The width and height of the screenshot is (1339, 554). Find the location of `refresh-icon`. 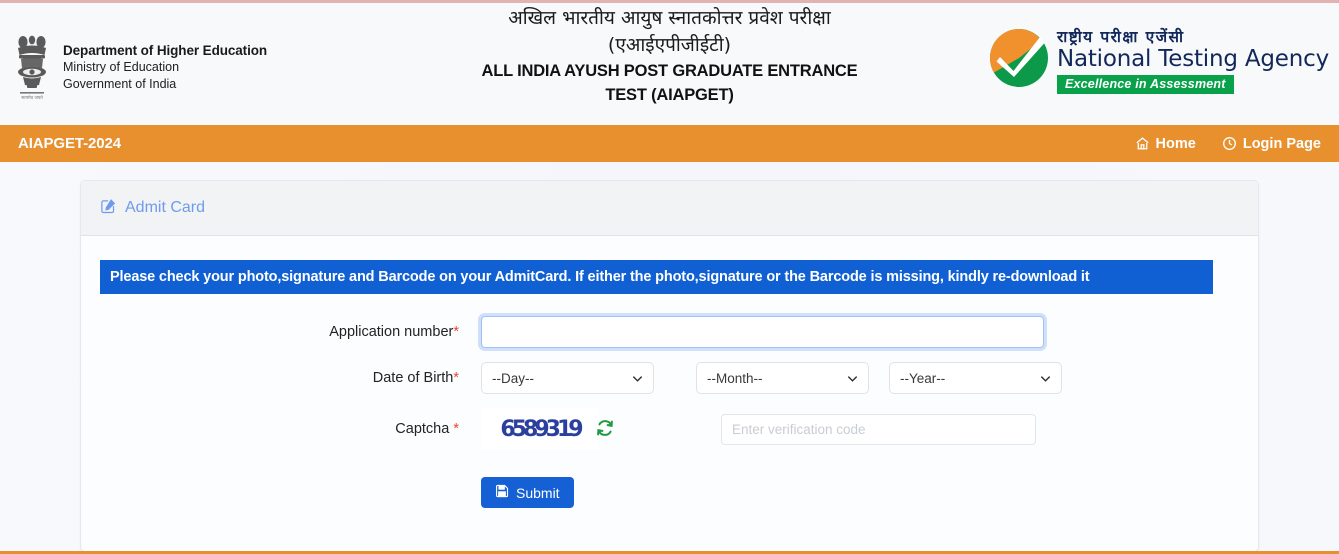

refresh-icon is located at coordinates (605, 429).